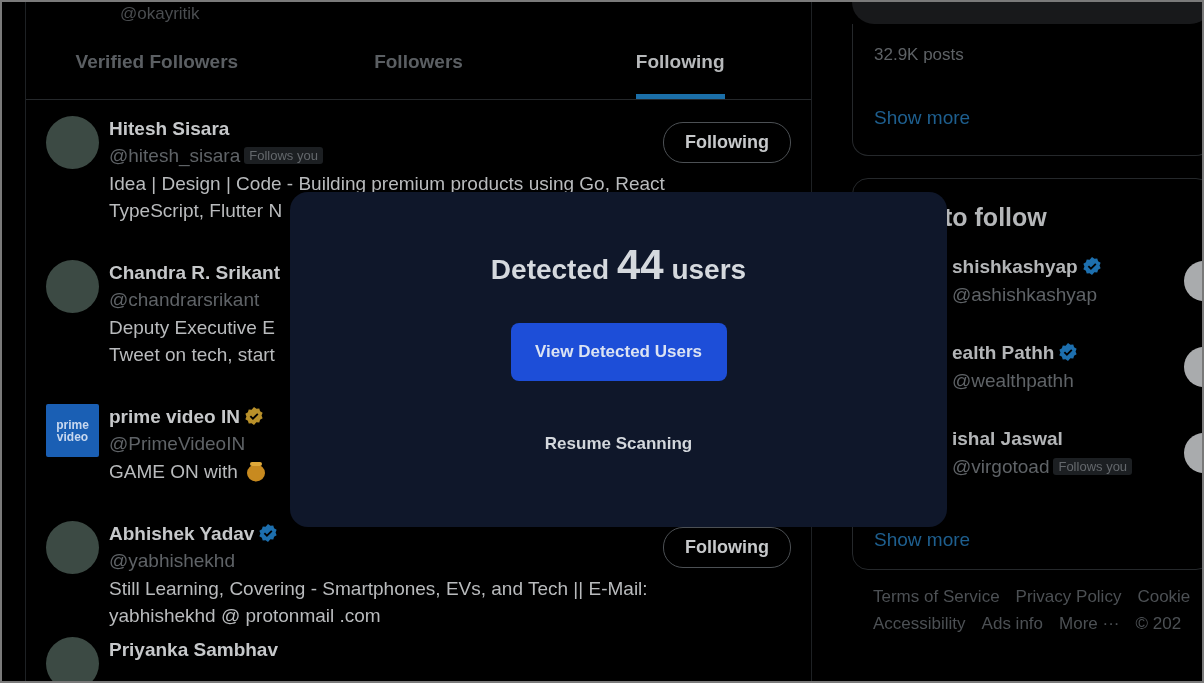 This screenshot has height=683, width=1204. Describe the element at coordinates (1013, 380) in the screenshot. I see `user-handle: @wealthpathh` at that location.